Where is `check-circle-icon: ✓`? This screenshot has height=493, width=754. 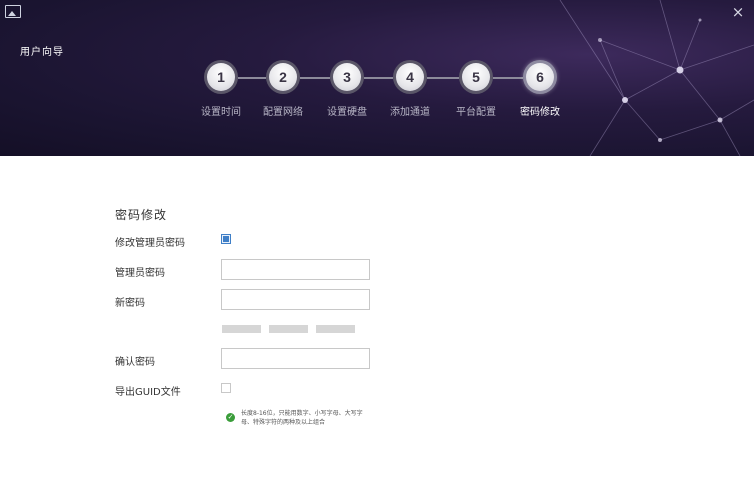
check-circle-icon: ✓ is located at coordinates (230, 417).